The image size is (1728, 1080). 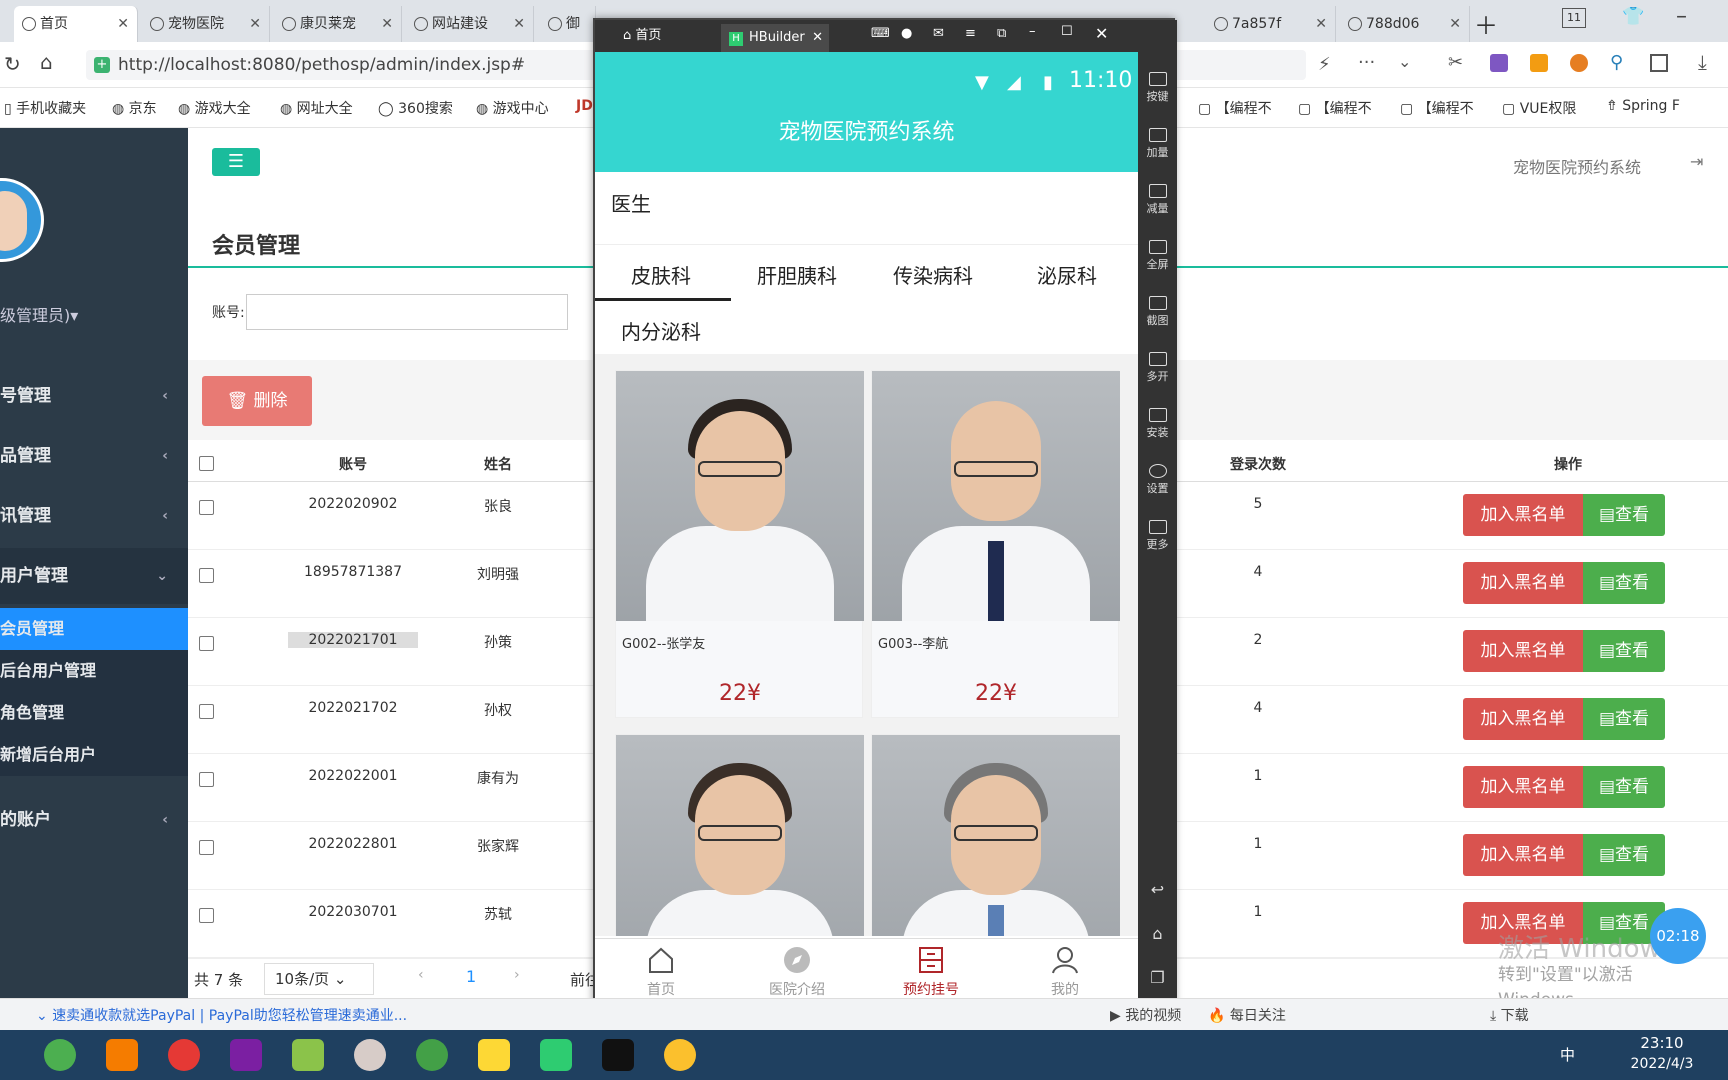 I want to click on home-icon: ⌂, so click(x=46, y=62).